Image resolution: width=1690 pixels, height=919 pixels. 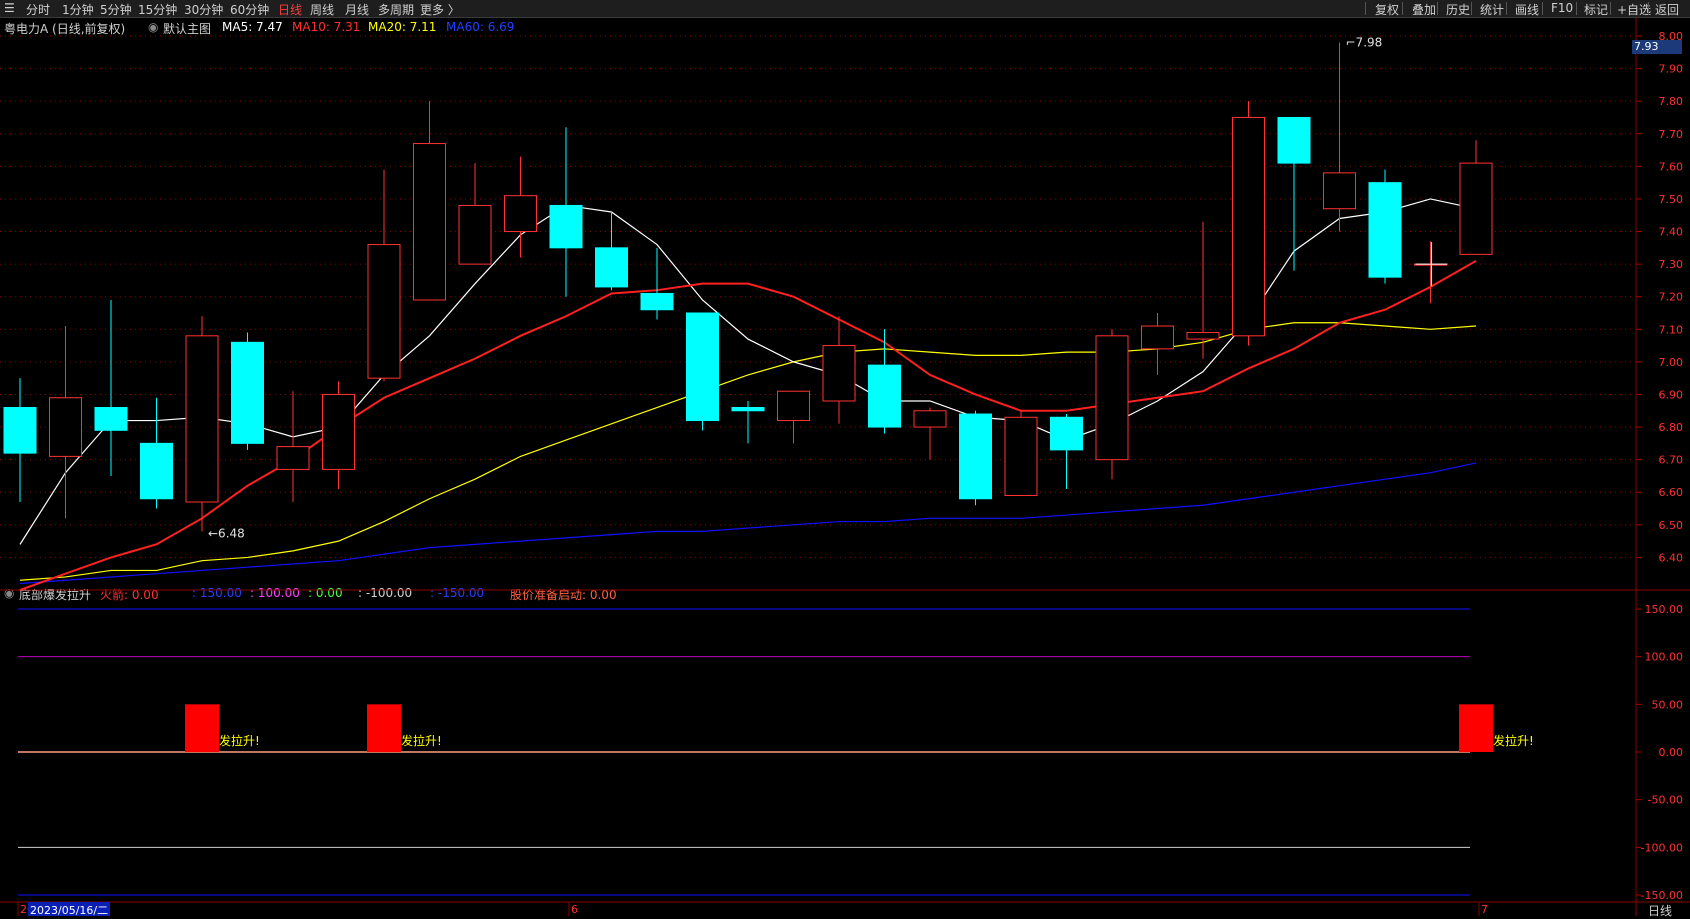 What do you see at coordinates (1671, 427) in the screenshot?
I see `price-tick-label: 6.80` at bounding box center [1671, 427].